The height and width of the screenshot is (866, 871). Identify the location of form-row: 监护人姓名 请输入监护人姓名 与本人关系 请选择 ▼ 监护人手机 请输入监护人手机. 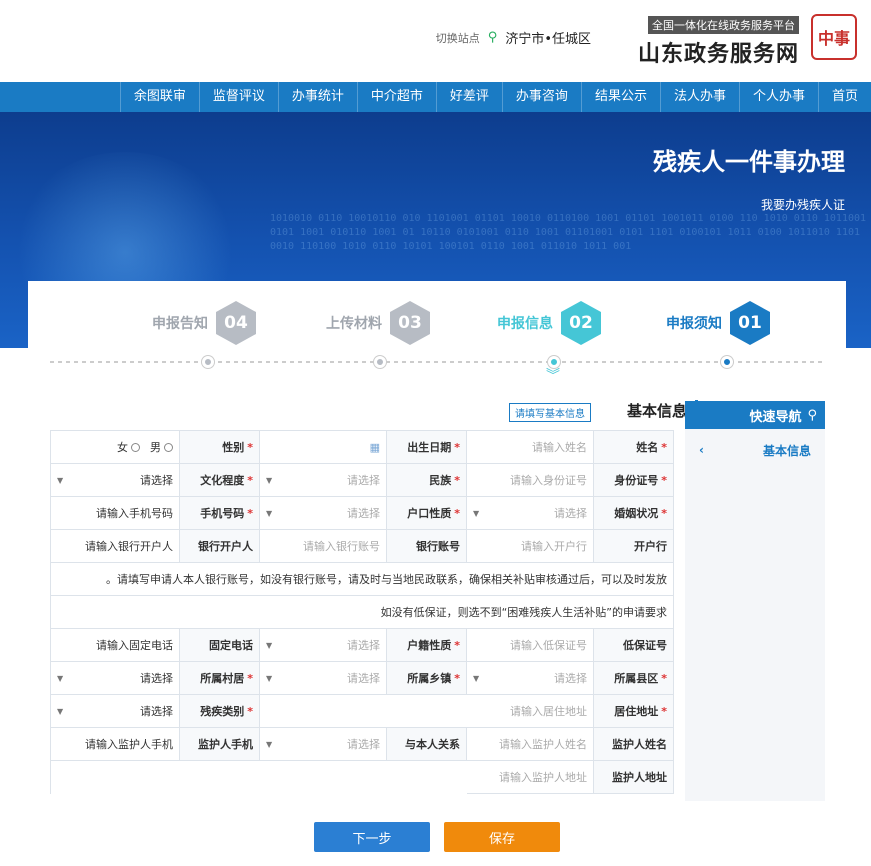
(362, 744).